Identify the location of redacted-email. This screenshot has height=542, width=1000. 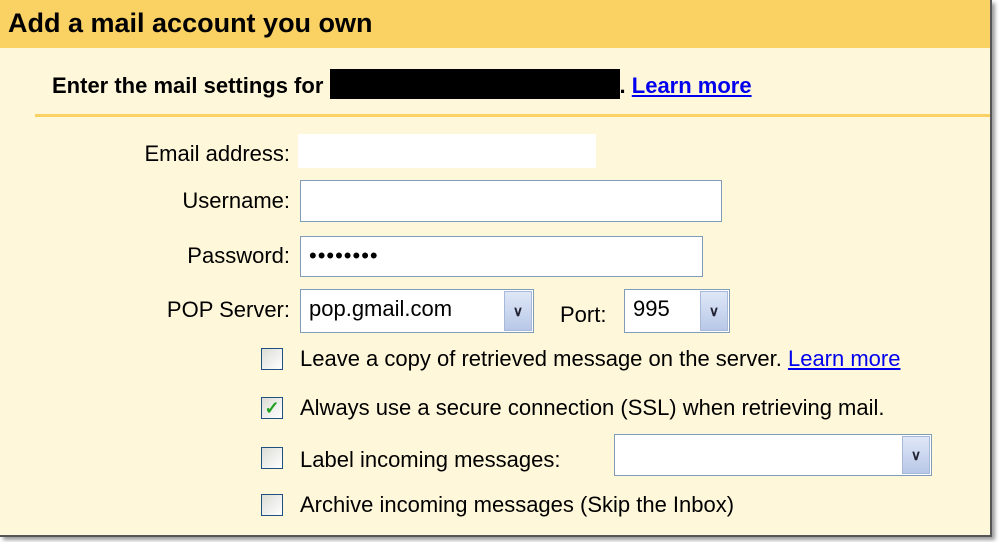
(474, 84).